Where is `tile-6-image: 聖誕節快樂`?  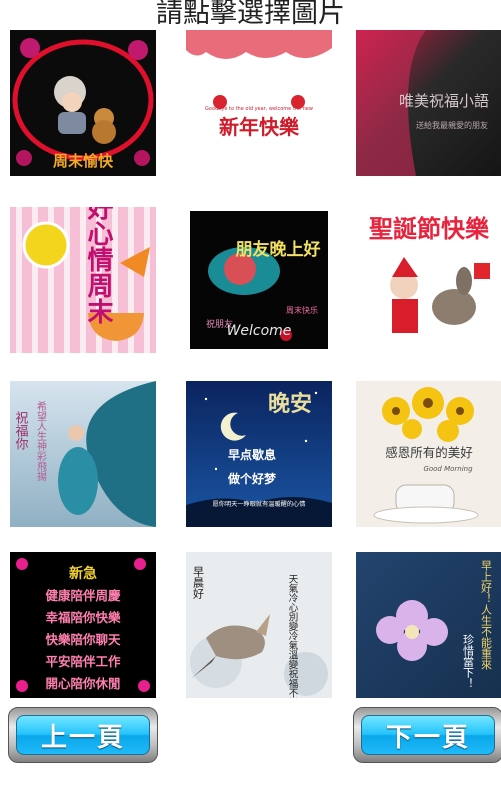
tile-6-image: 聖誕節快樂 is located at coordinates (428, 280).